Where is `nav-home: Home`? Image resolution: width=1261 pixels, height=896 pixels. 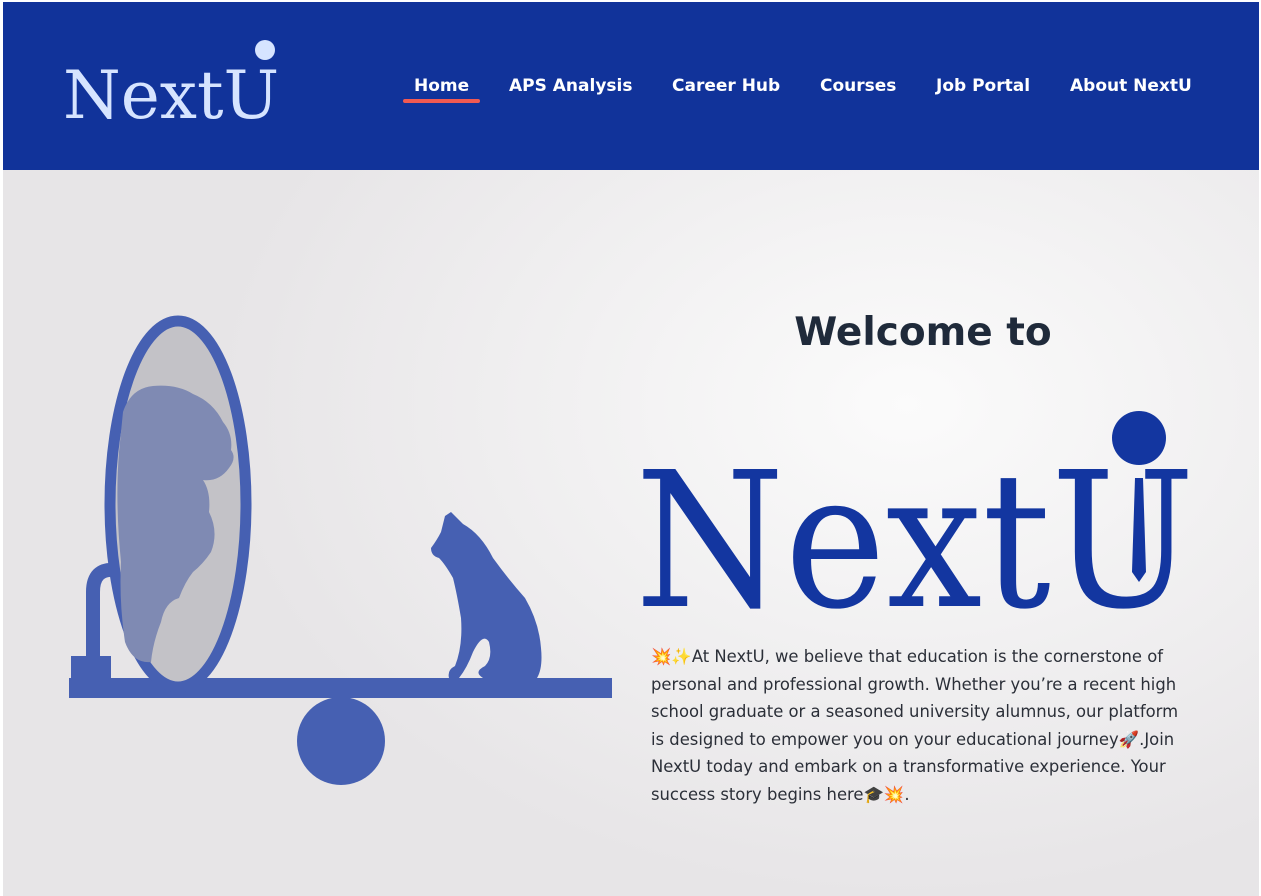 nav-home: Home is located at coordinates (441, 86).